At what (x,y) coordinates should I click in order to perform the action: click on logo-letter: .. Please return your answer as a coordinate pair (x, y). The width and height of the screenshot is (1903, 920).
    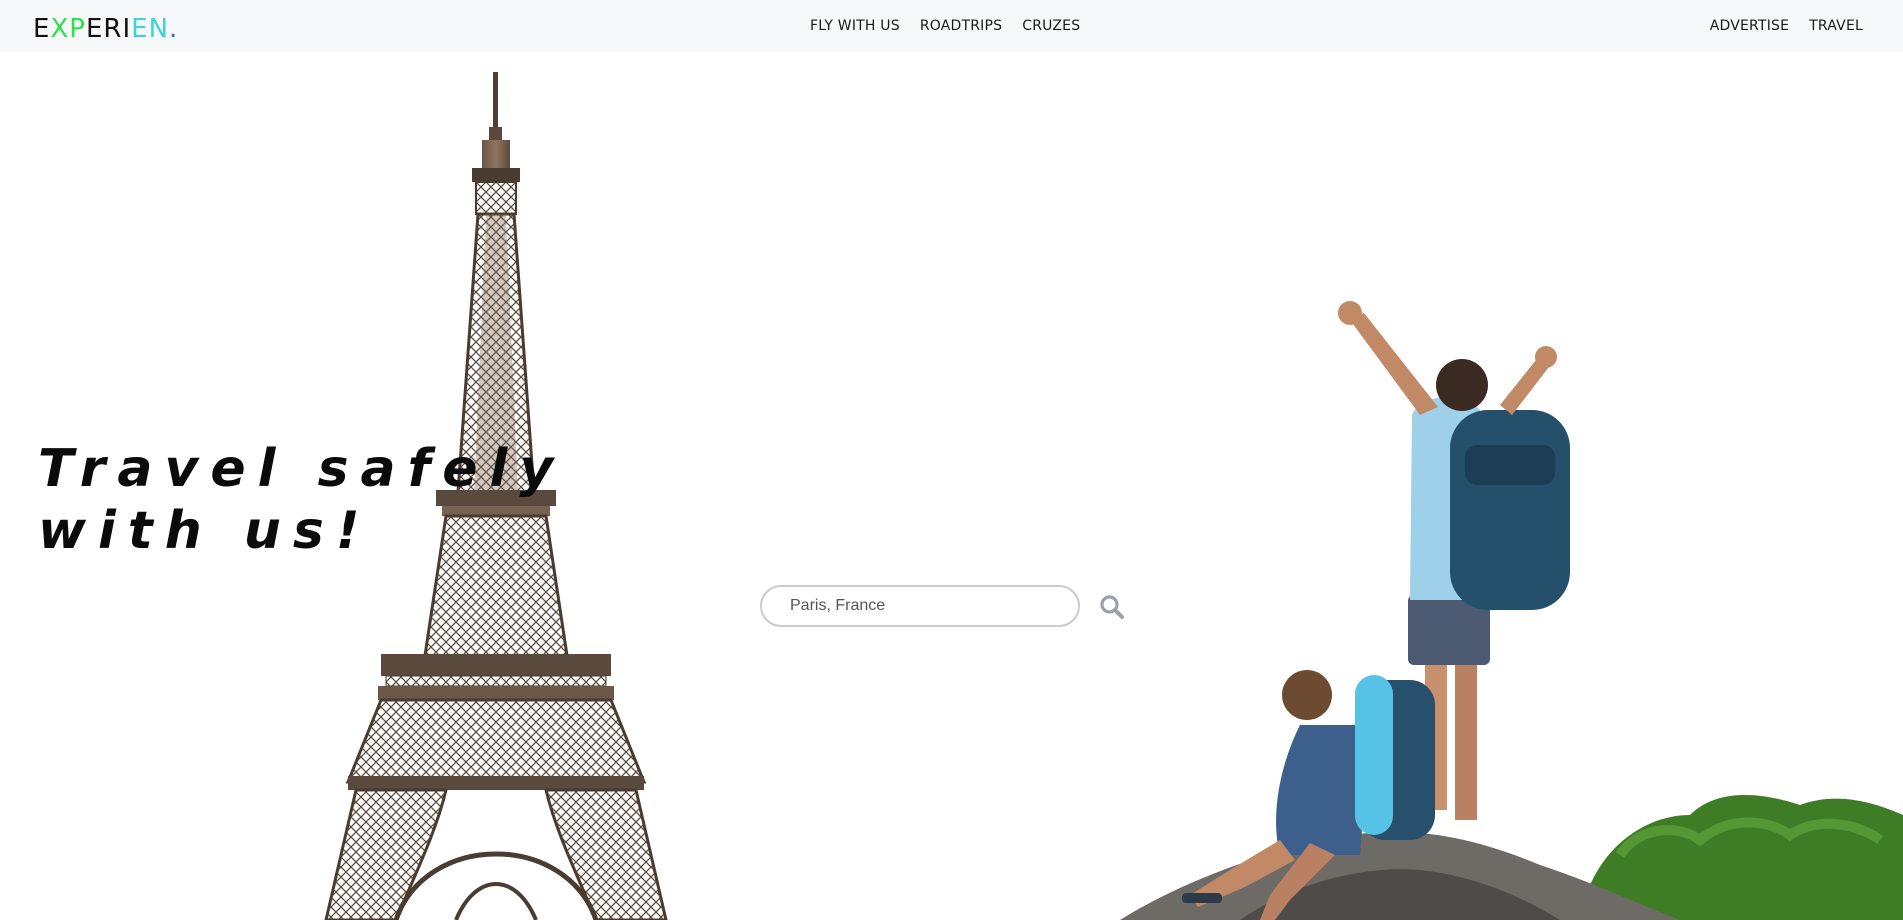
    Looking at the image, I should click on (174, 29).